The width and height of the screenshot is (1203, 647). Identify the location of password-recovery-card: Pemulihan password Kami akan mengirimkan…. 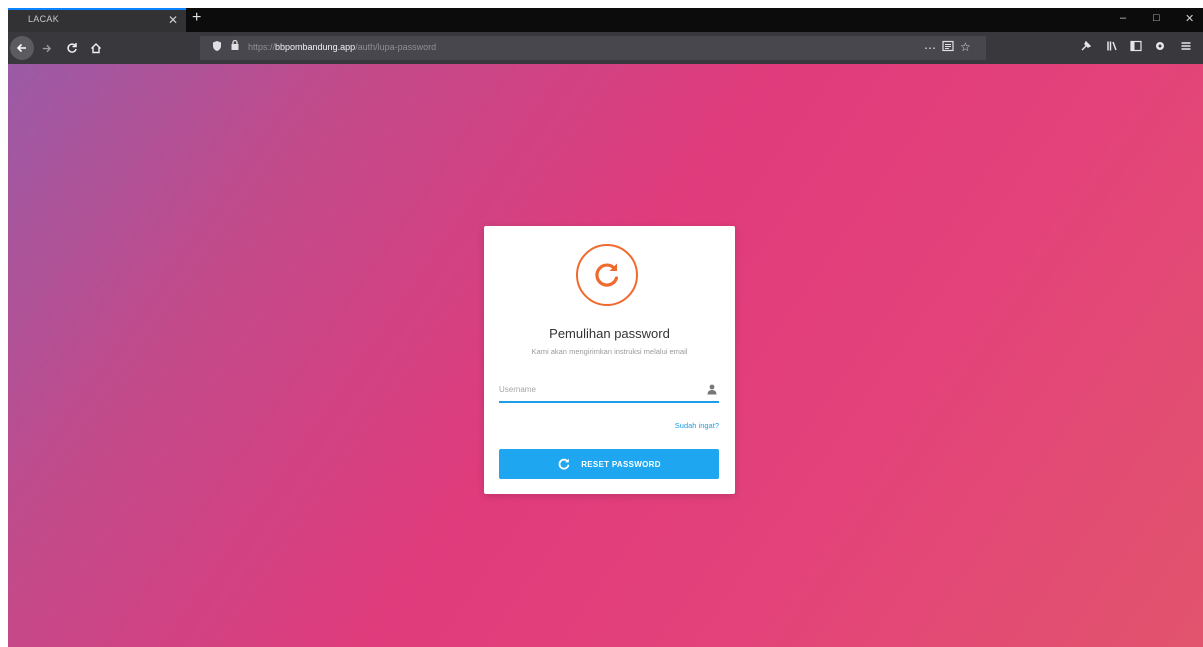
(609, 360).